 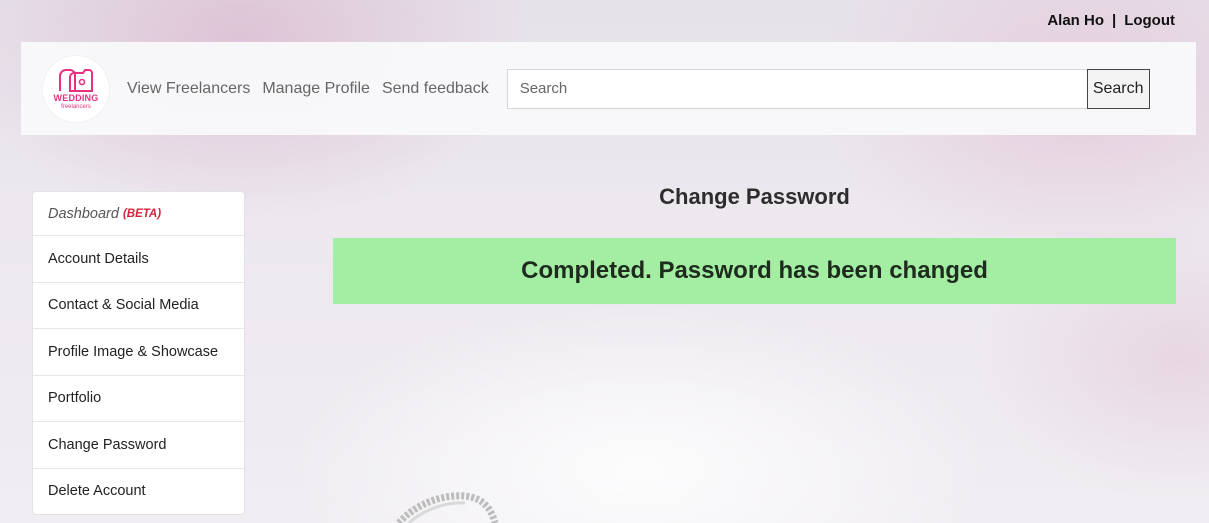 I want to click on sidebar-item-change-password: Change Password, so click(x=138, y=444).